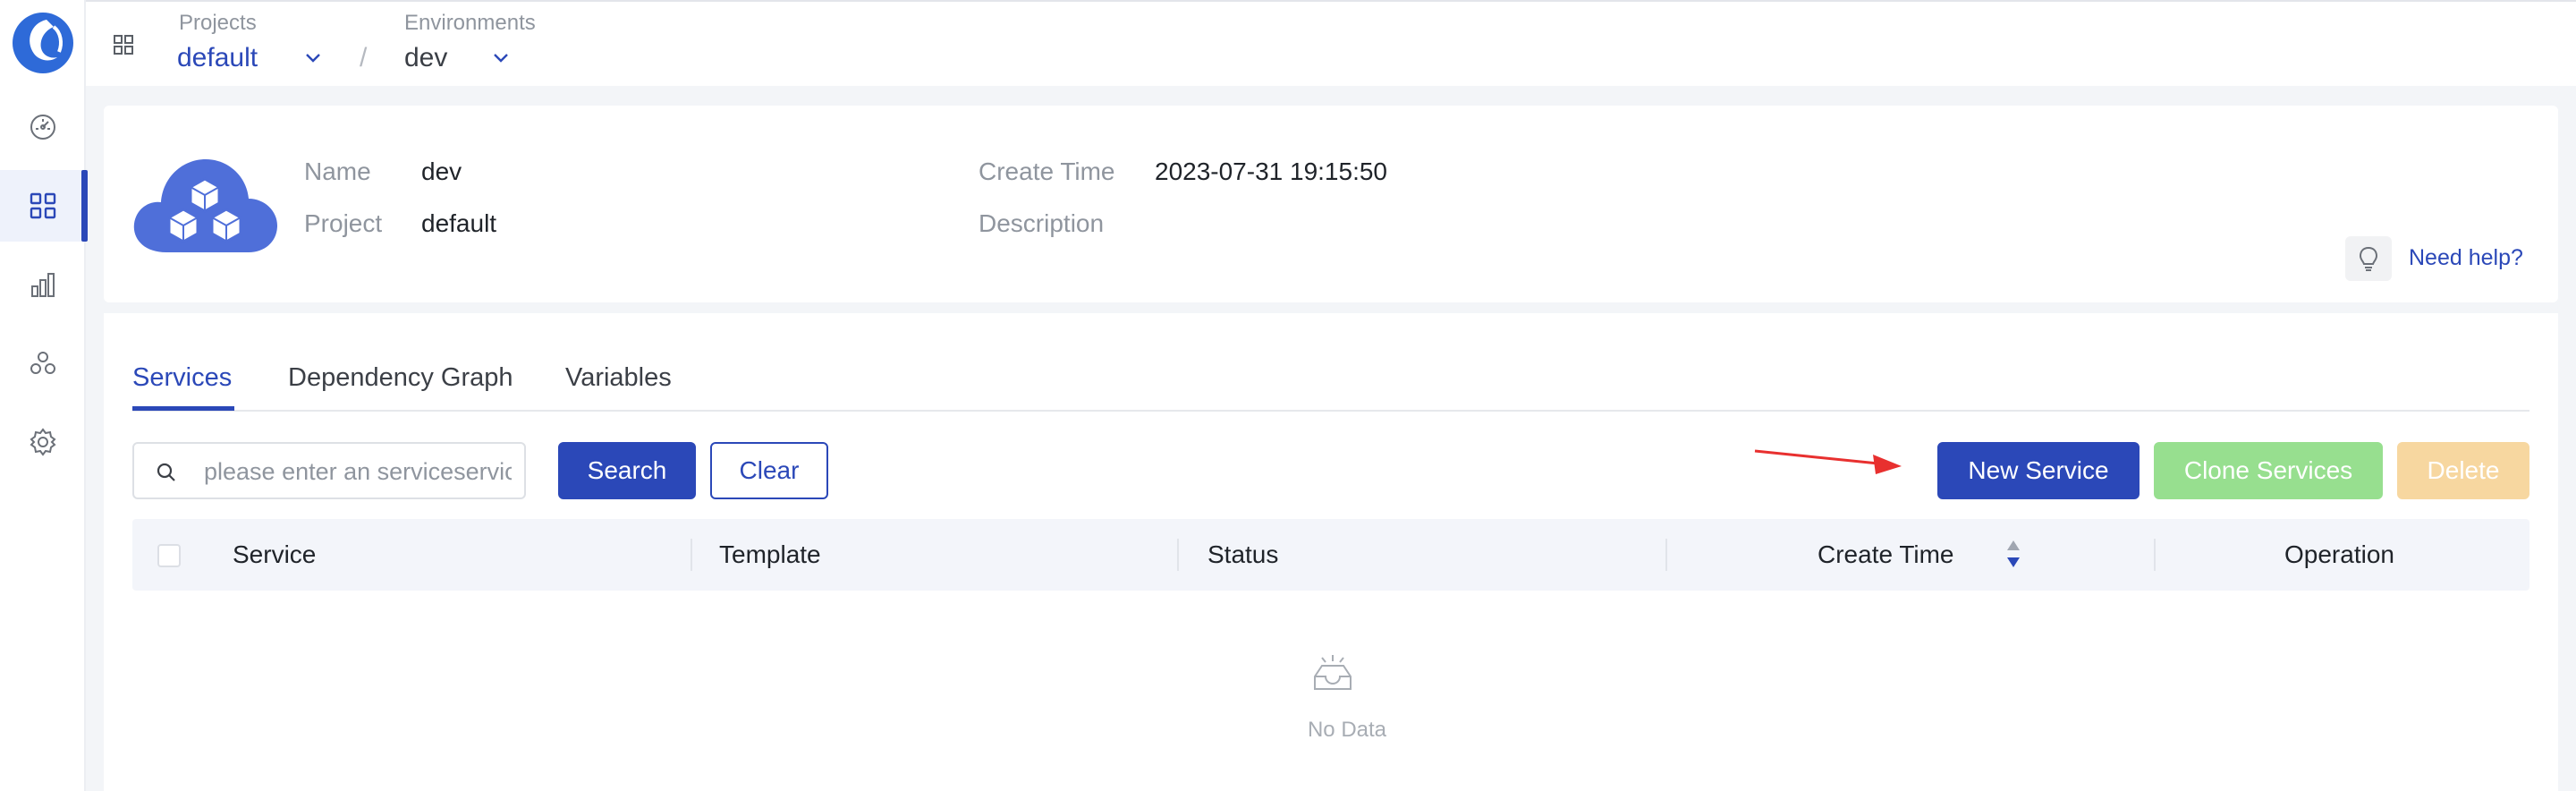  Describe the element at coordinates (425, 58) in the screenshot. I see `environment-selector: dev` at that location.